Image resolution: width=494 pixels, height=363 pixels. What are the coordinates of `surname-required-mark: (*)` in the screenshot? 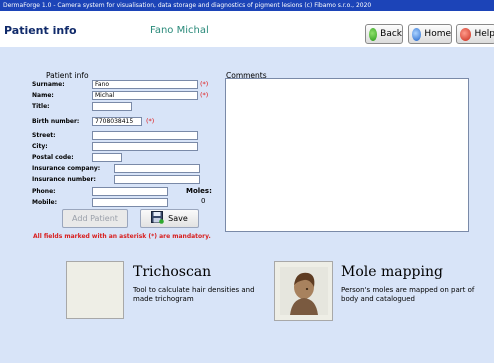 It's located at (204, 84).